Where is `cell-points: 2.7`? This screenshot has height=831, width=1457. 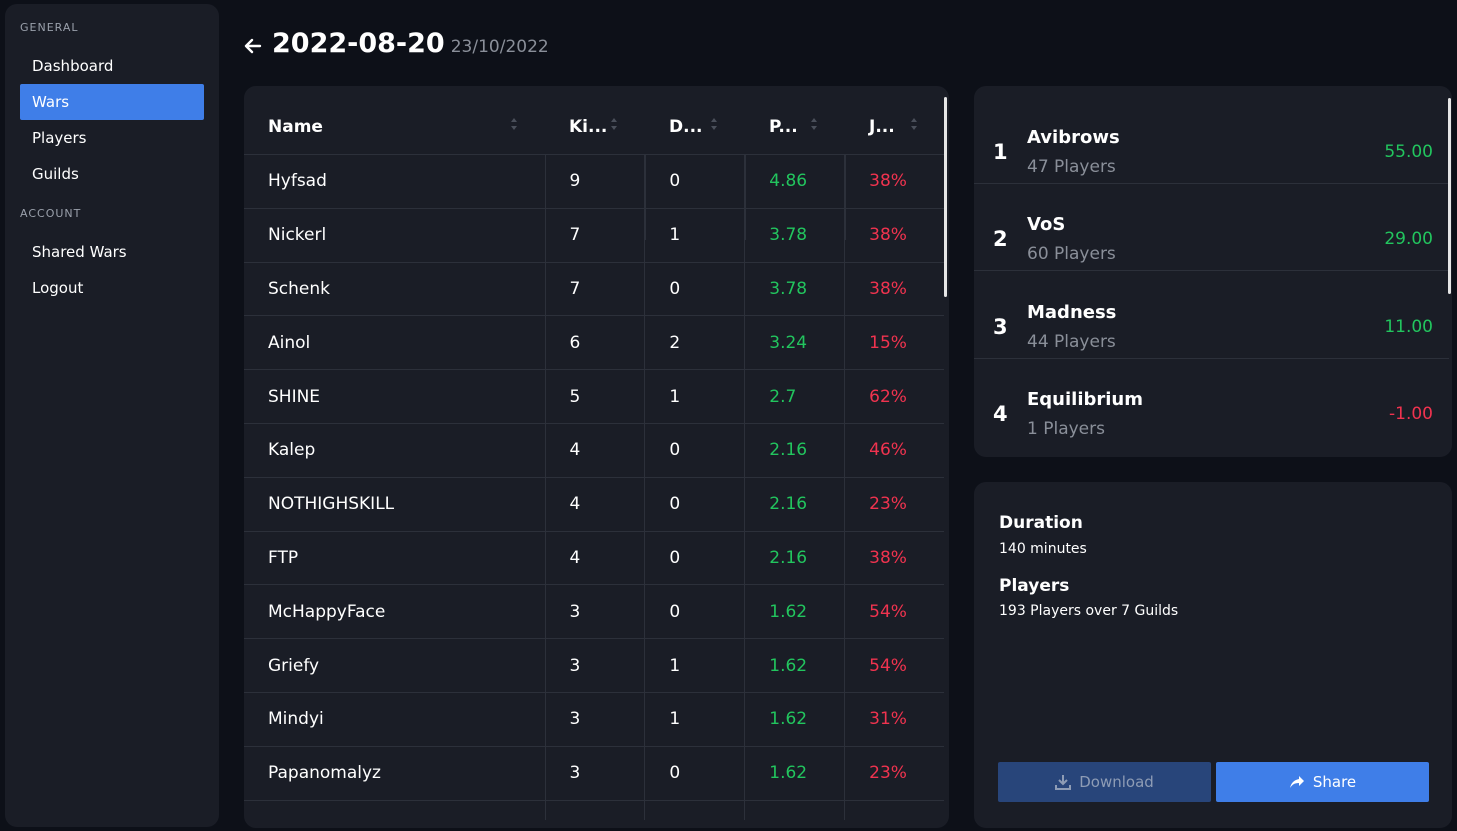
cell-points: 2.7 is located at coordinates (794, 396).